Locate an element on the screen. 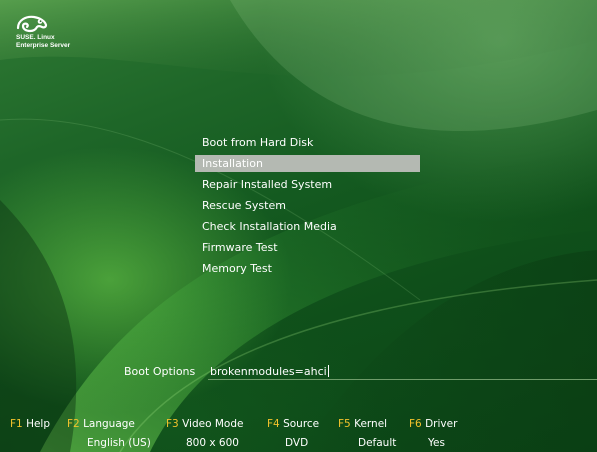  f6-value: Yes is located at coordinates (436, 443).